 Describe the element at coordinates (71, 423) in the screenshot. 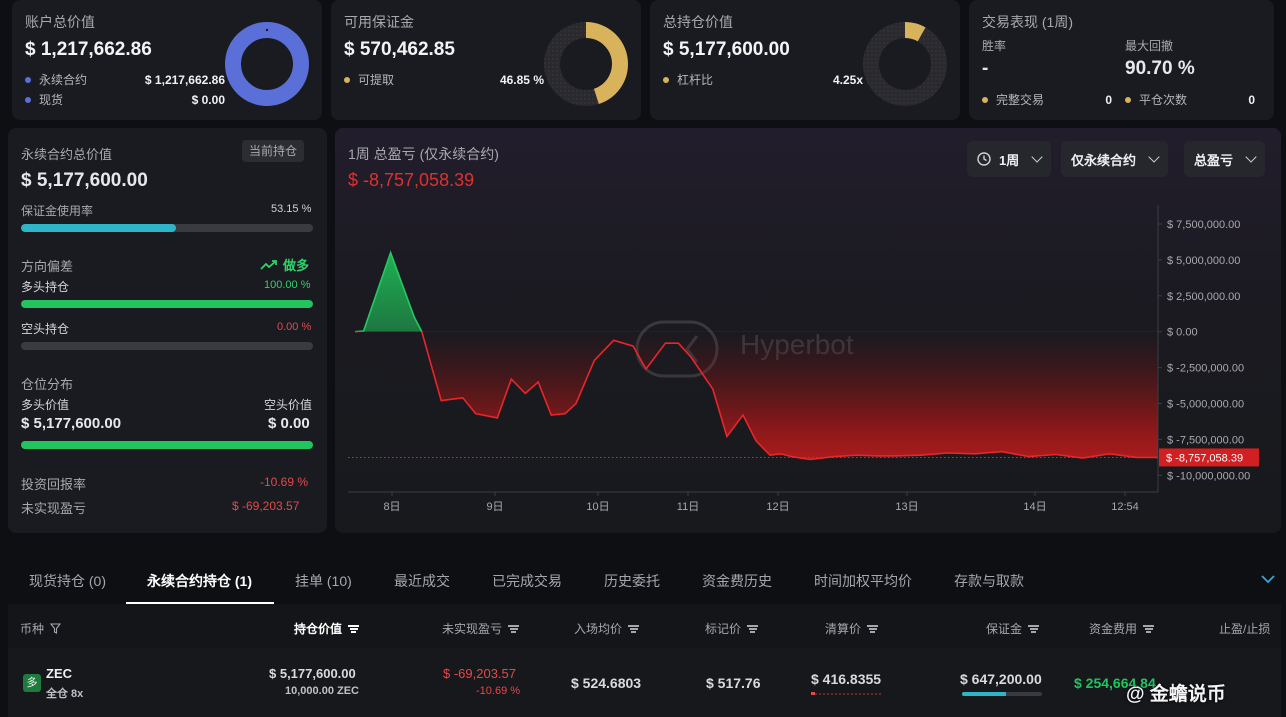

I see `long-value: $ 5,177,600.00` at that location.